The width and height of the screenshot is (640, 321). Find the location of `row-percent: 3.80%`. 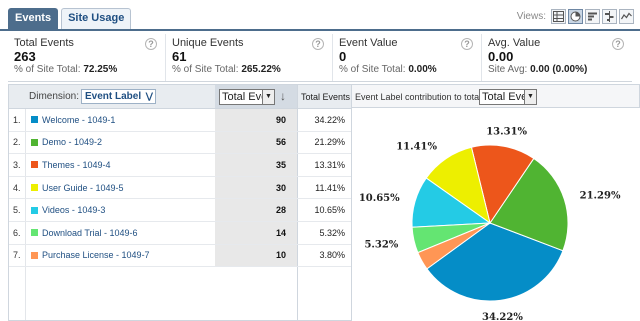

row-percent: 3.80% is located at coordinates (332, 255).